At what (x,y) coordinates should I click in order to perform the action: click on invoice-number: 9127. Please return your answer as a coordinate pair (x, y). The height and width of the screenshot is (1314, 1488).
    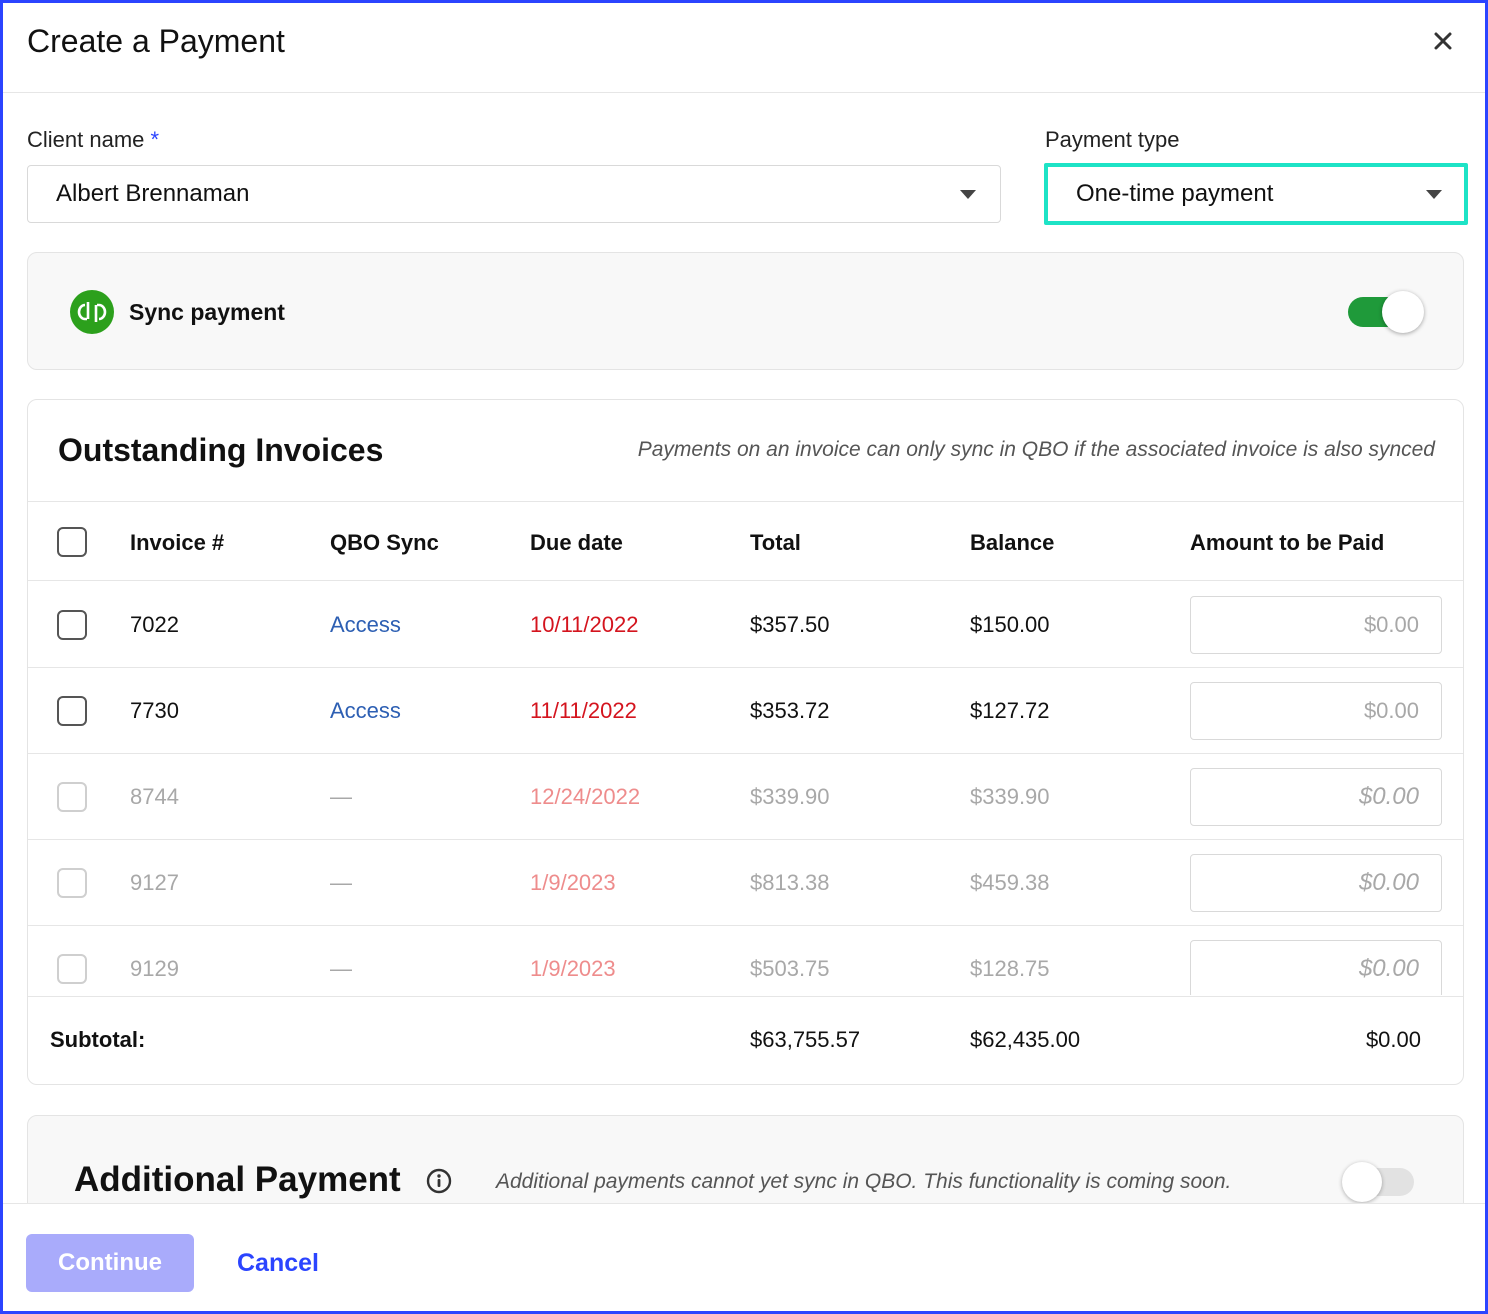
    Looking at the image, I should click on (154, 882).